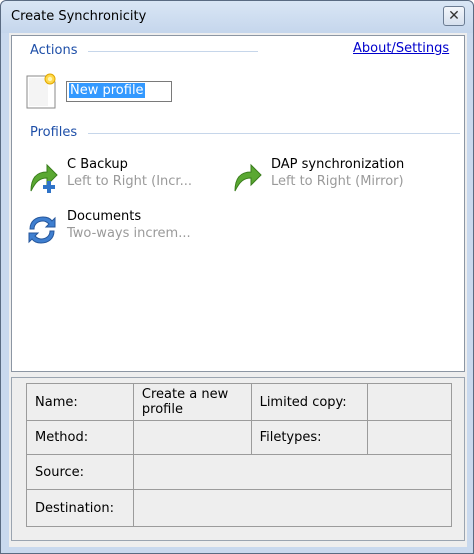 The height and width of the screenshot is (554, 474). What do you see at coordinates (41, 91) in the screenshot?
I see `new-document-icon` at bounding box center [41, 91].